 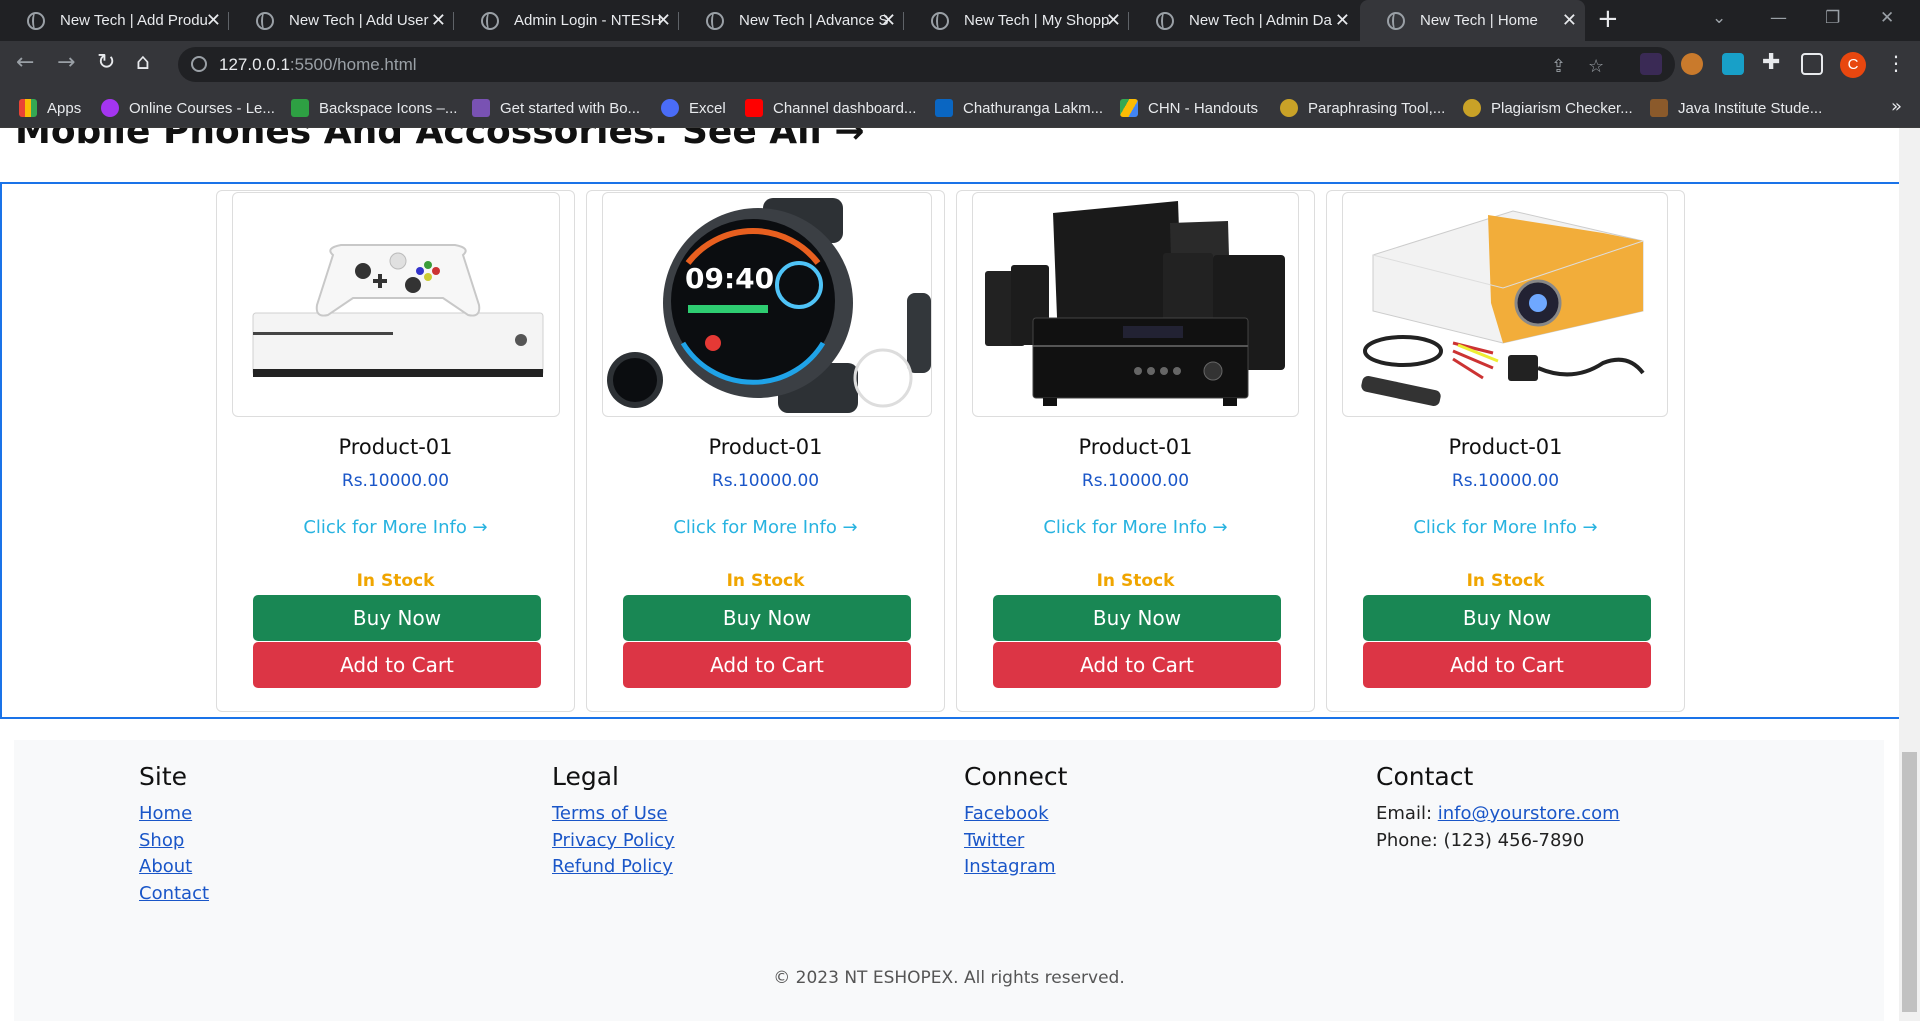 I want to click on footer-link-home: Home, so click(x=174, y=814).